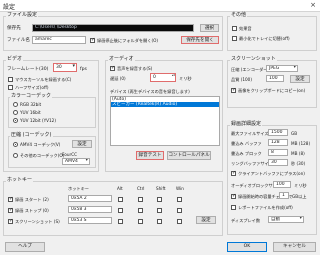  Describe the element at coordinates (159, 221) in the screenshot. I see `hotkey-screenshot-shift` at that location.